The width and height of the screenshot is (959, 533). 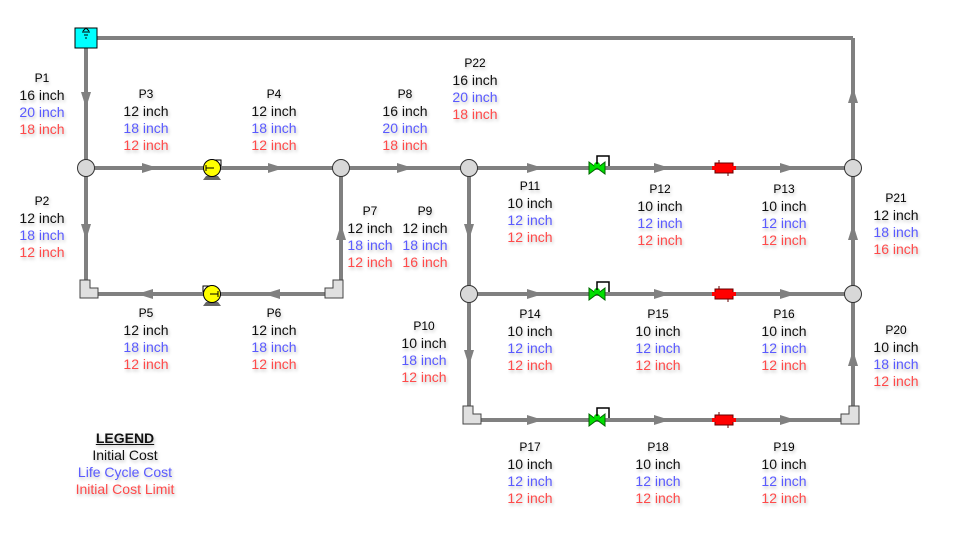 I want to click on pipe-name: P9, so click(x=425, y=211).